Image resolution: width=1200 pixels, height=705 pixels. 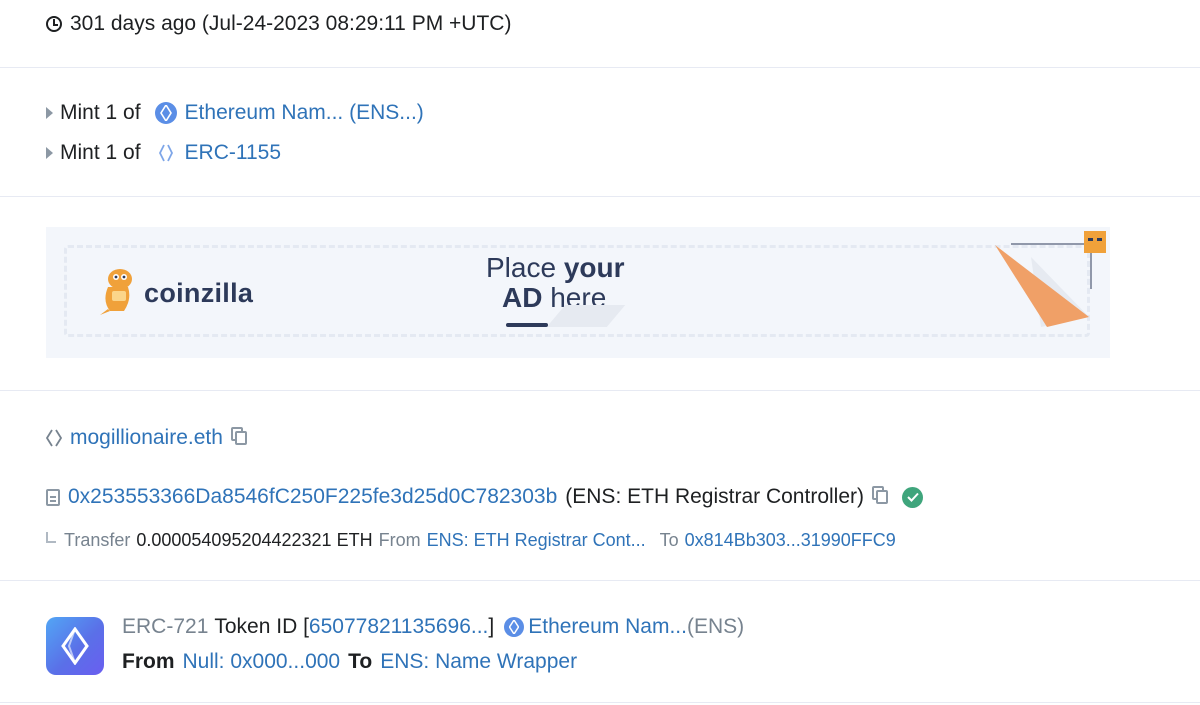 What do you see at coordinates (478, 662) in the screenshot?
I see `token-to-link: ENS: Name Wrapper` at bounding box center [478, 662].